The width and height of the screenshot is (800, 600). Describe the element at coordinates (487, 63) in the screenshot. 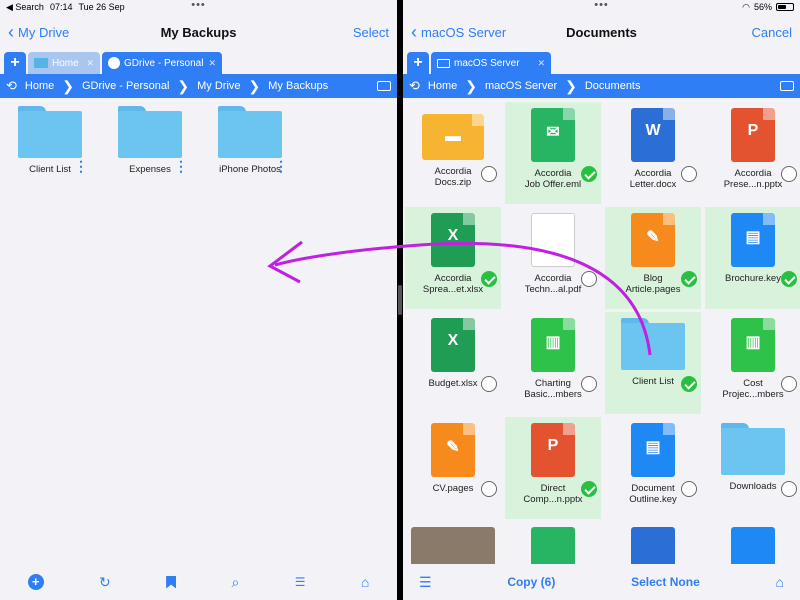

I see `tab-label: macOS Server` at that location.